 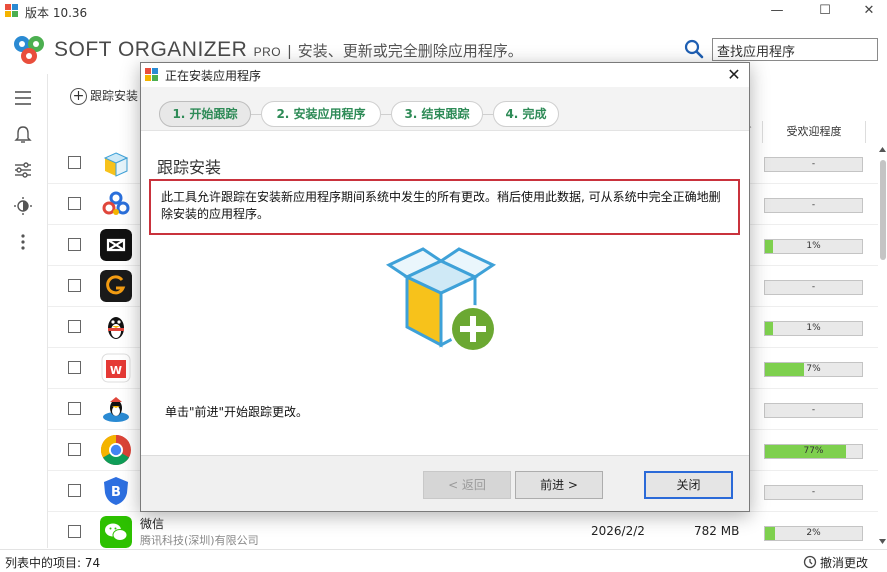 I want to click on window-title: 版本 10.36, so click(x=56, y=13).